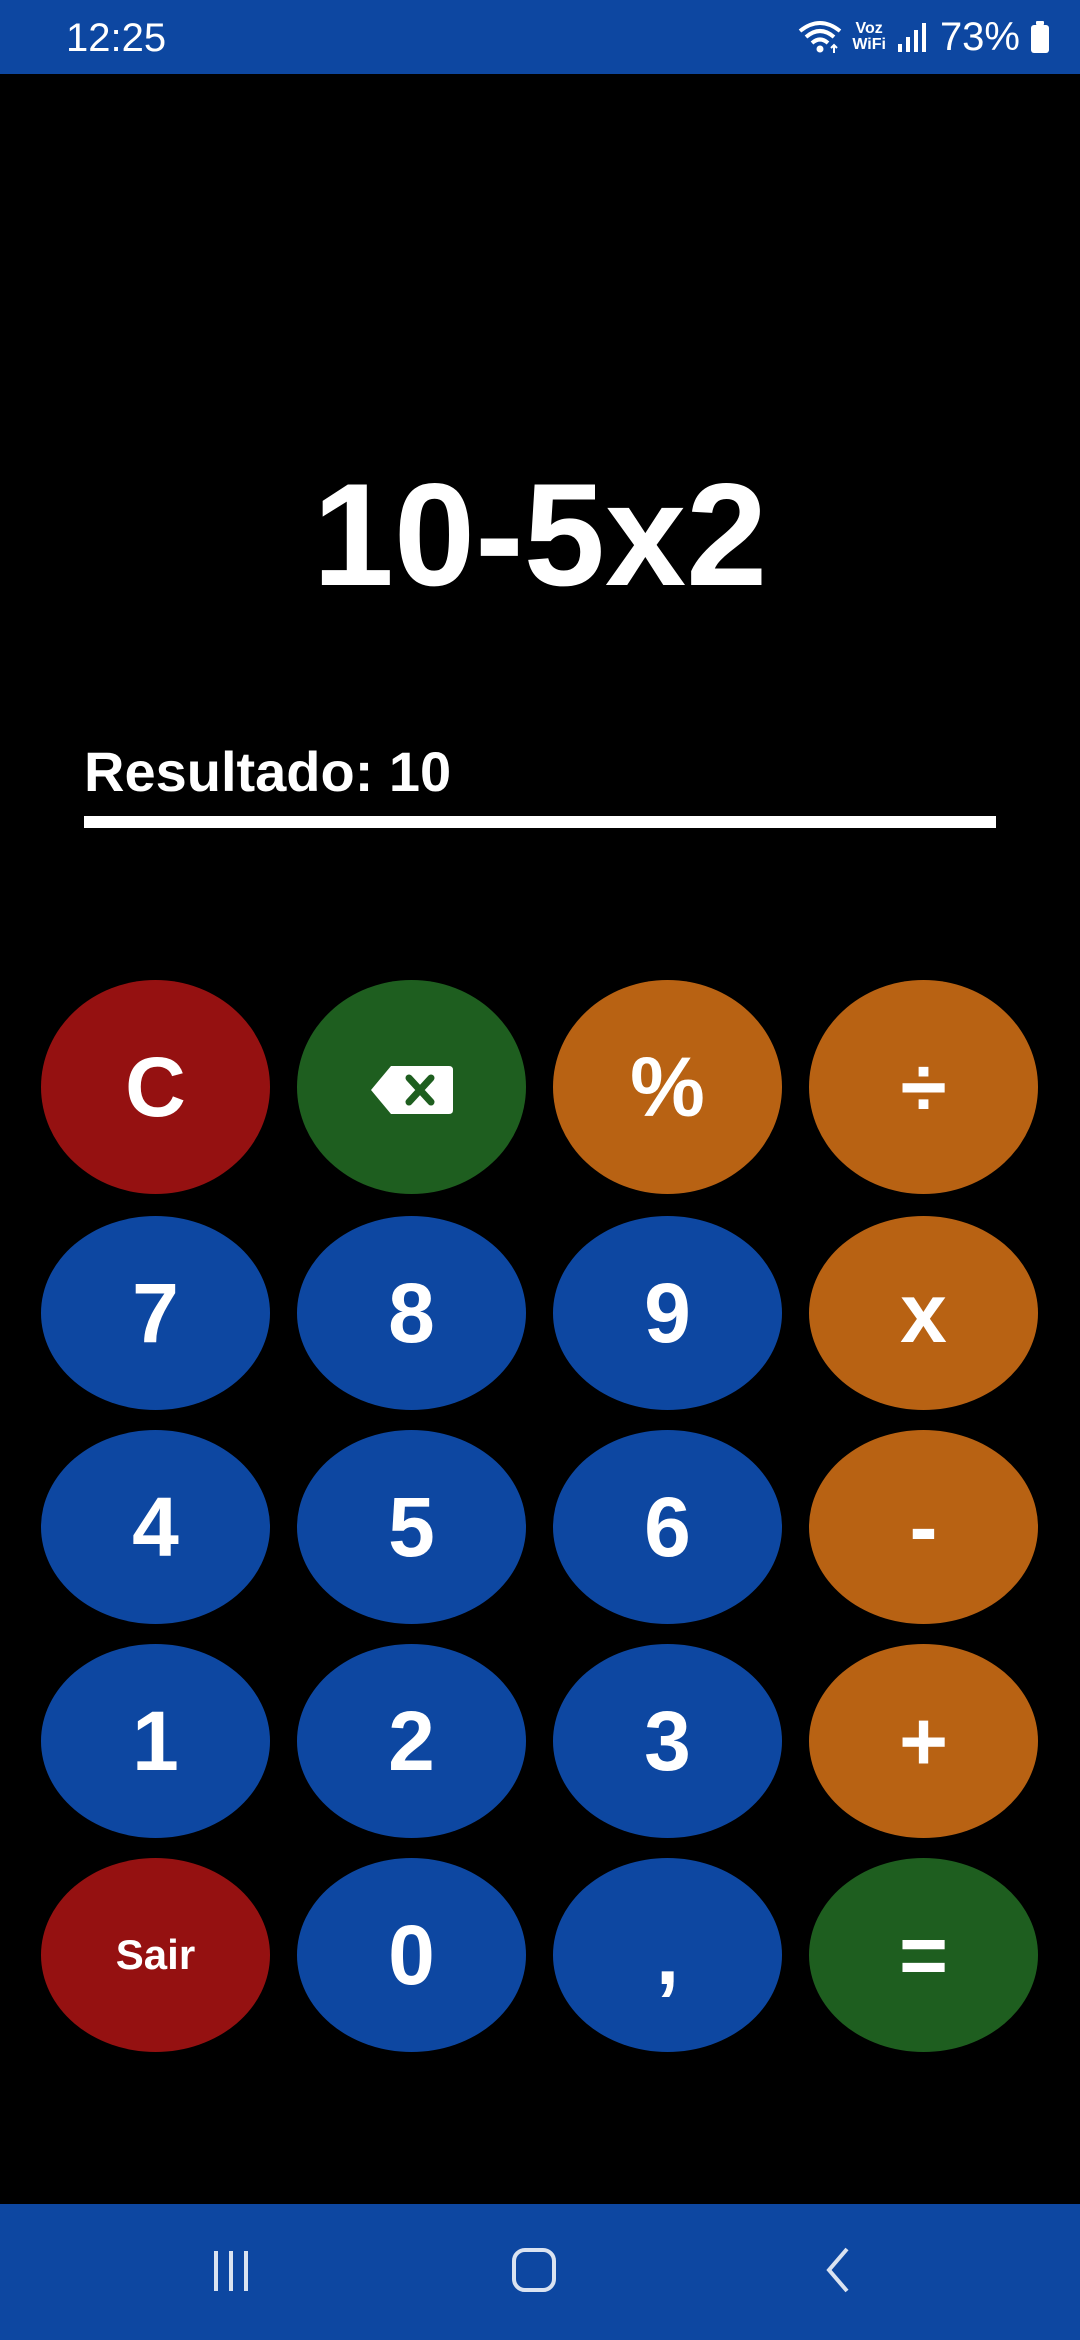  I want to click on back-icon, so click(840, 2272).